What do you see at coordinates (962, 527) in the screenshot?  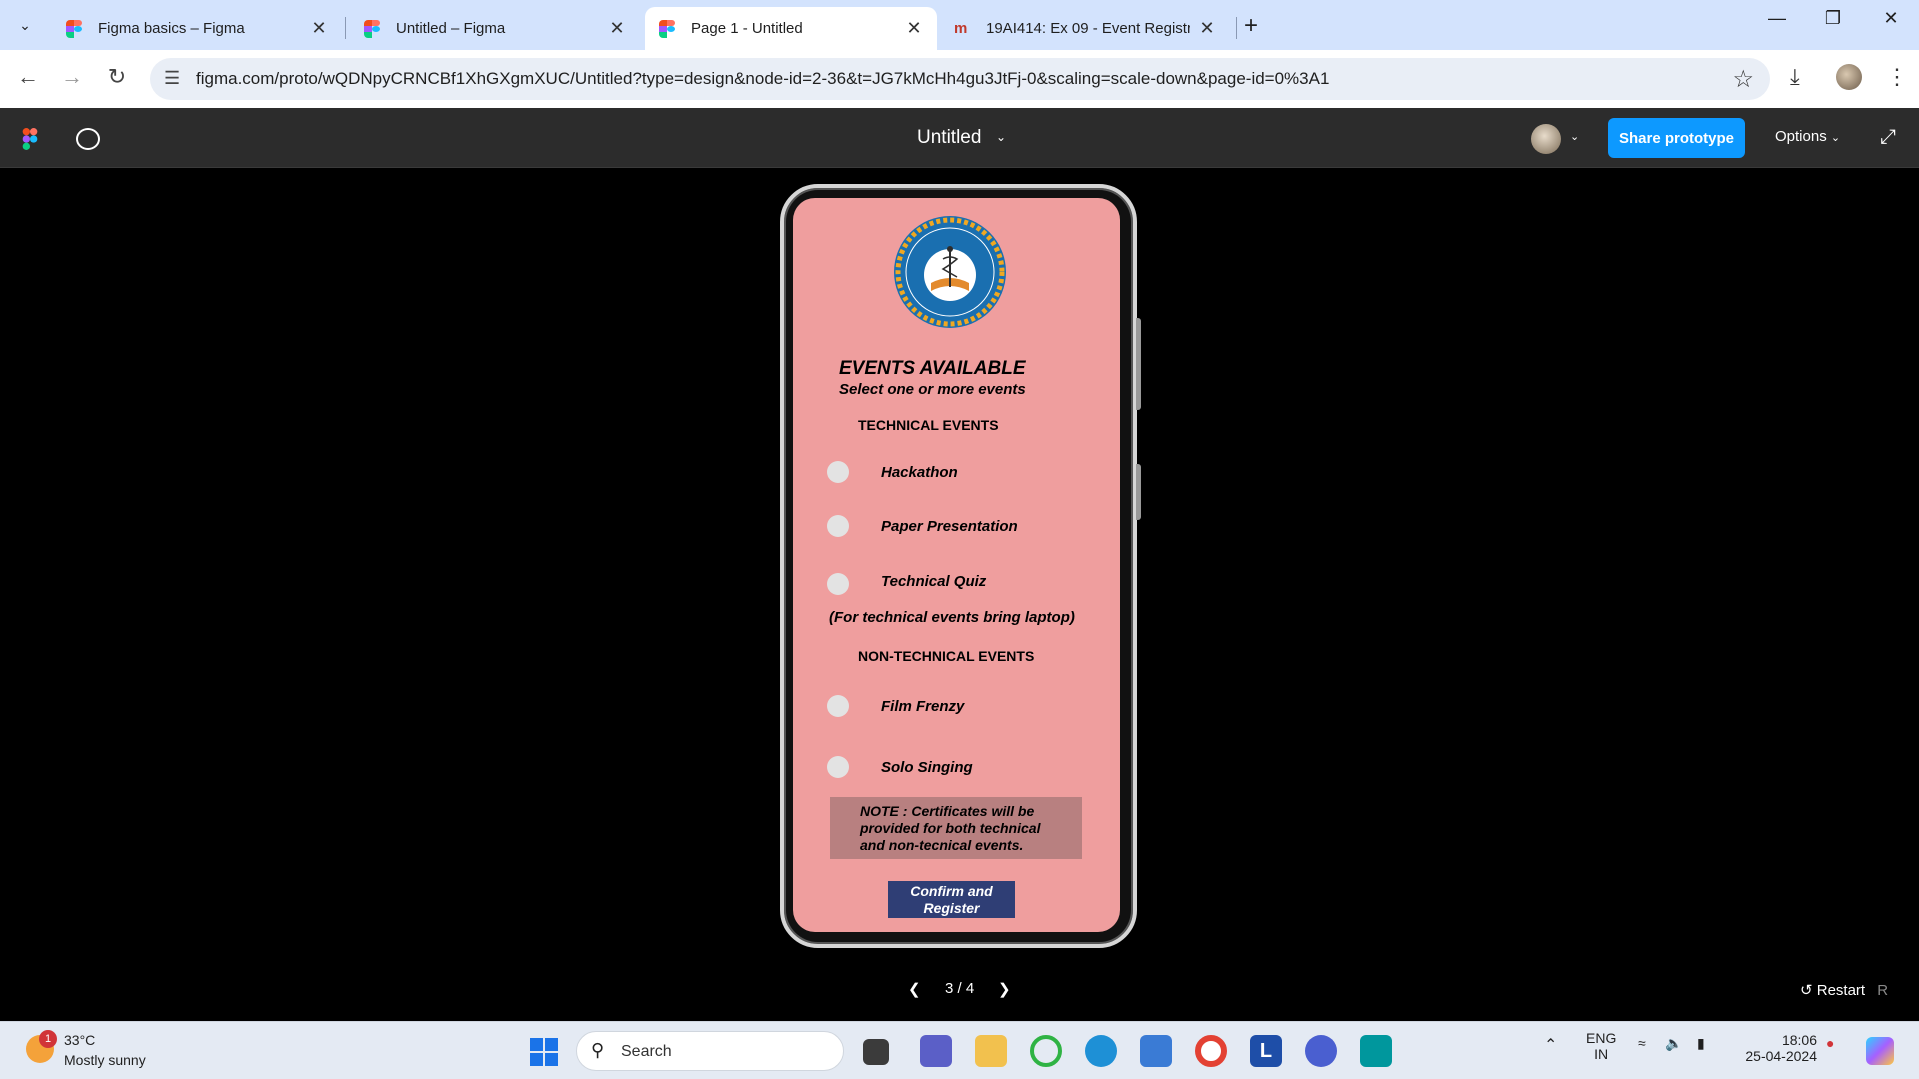 I see `event-option-paper-presentation: Paper Presentation` at bounding box center [962, 527].